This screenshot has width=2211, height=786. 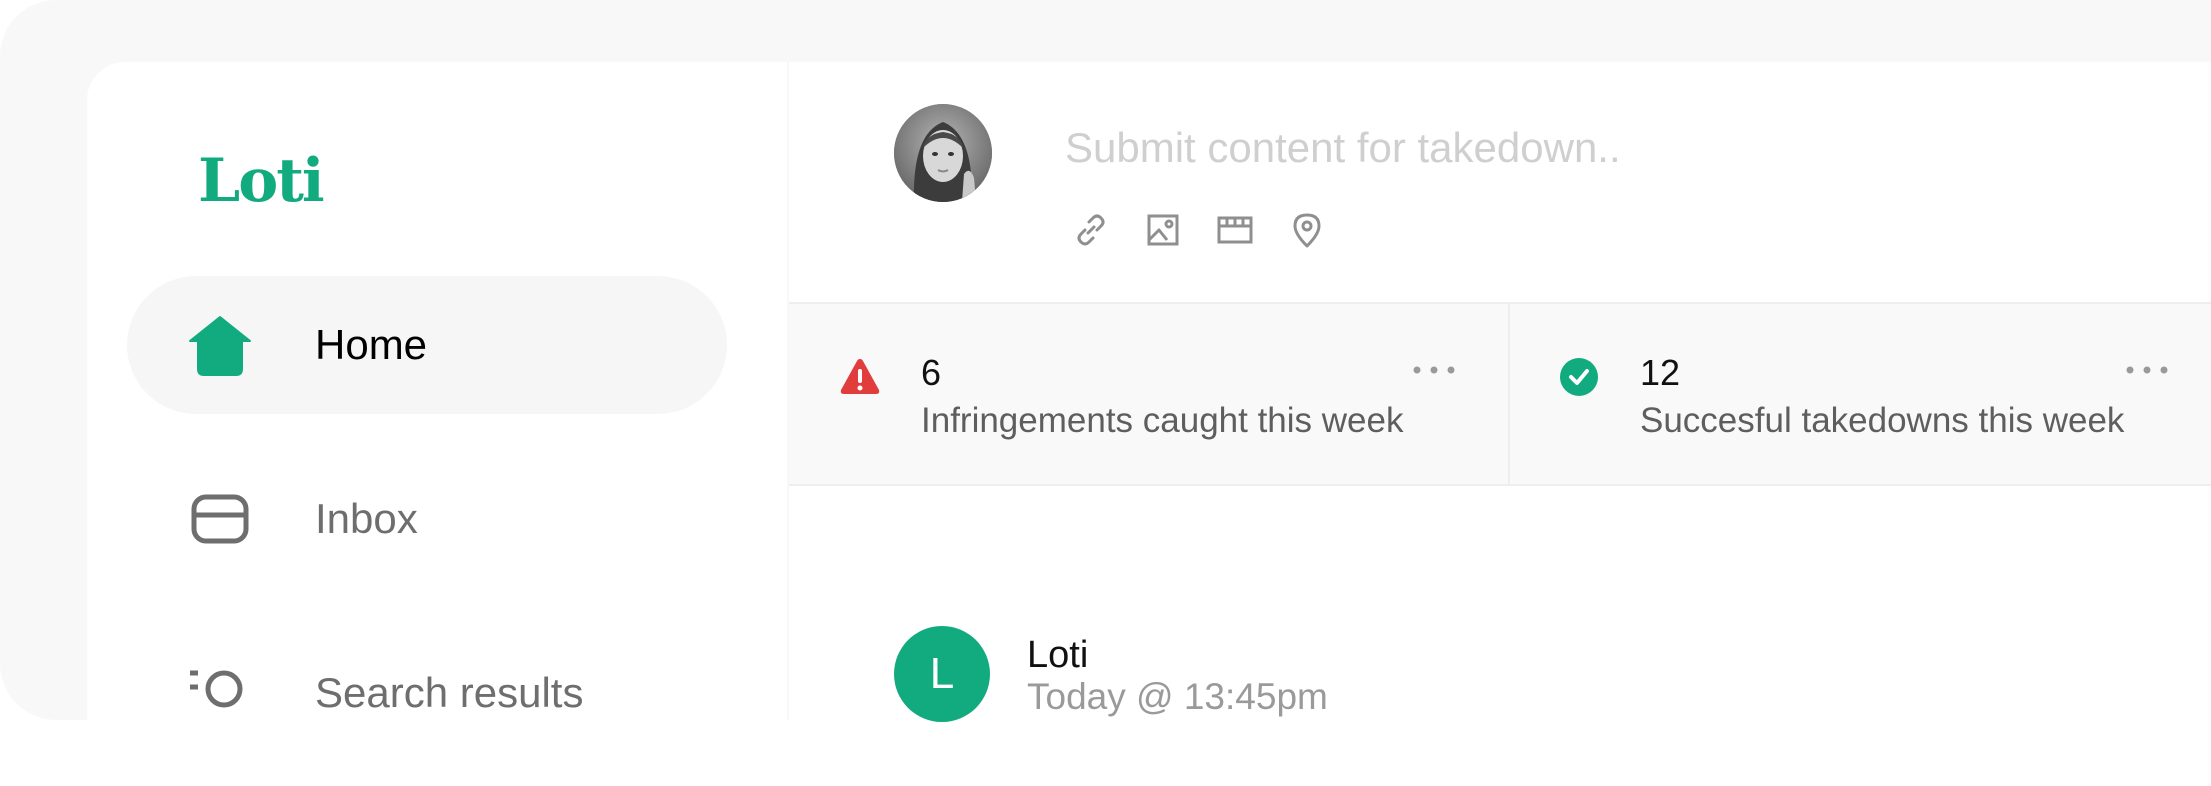 I want to click on stat-card-takedowns: 12 Succesful takedowns this week, so click(x=1860, y=394).